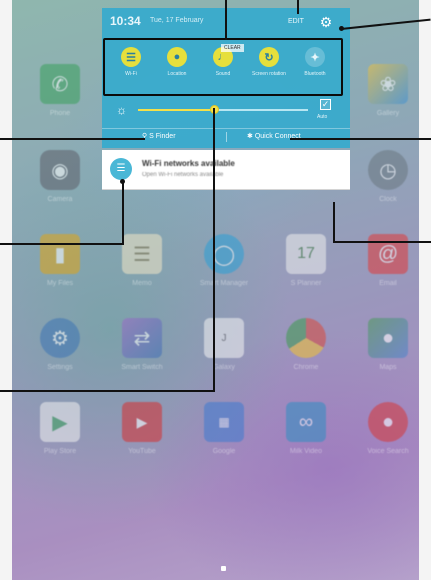  I want to click on quick-connect-icon: ✱, so click(251, 136).